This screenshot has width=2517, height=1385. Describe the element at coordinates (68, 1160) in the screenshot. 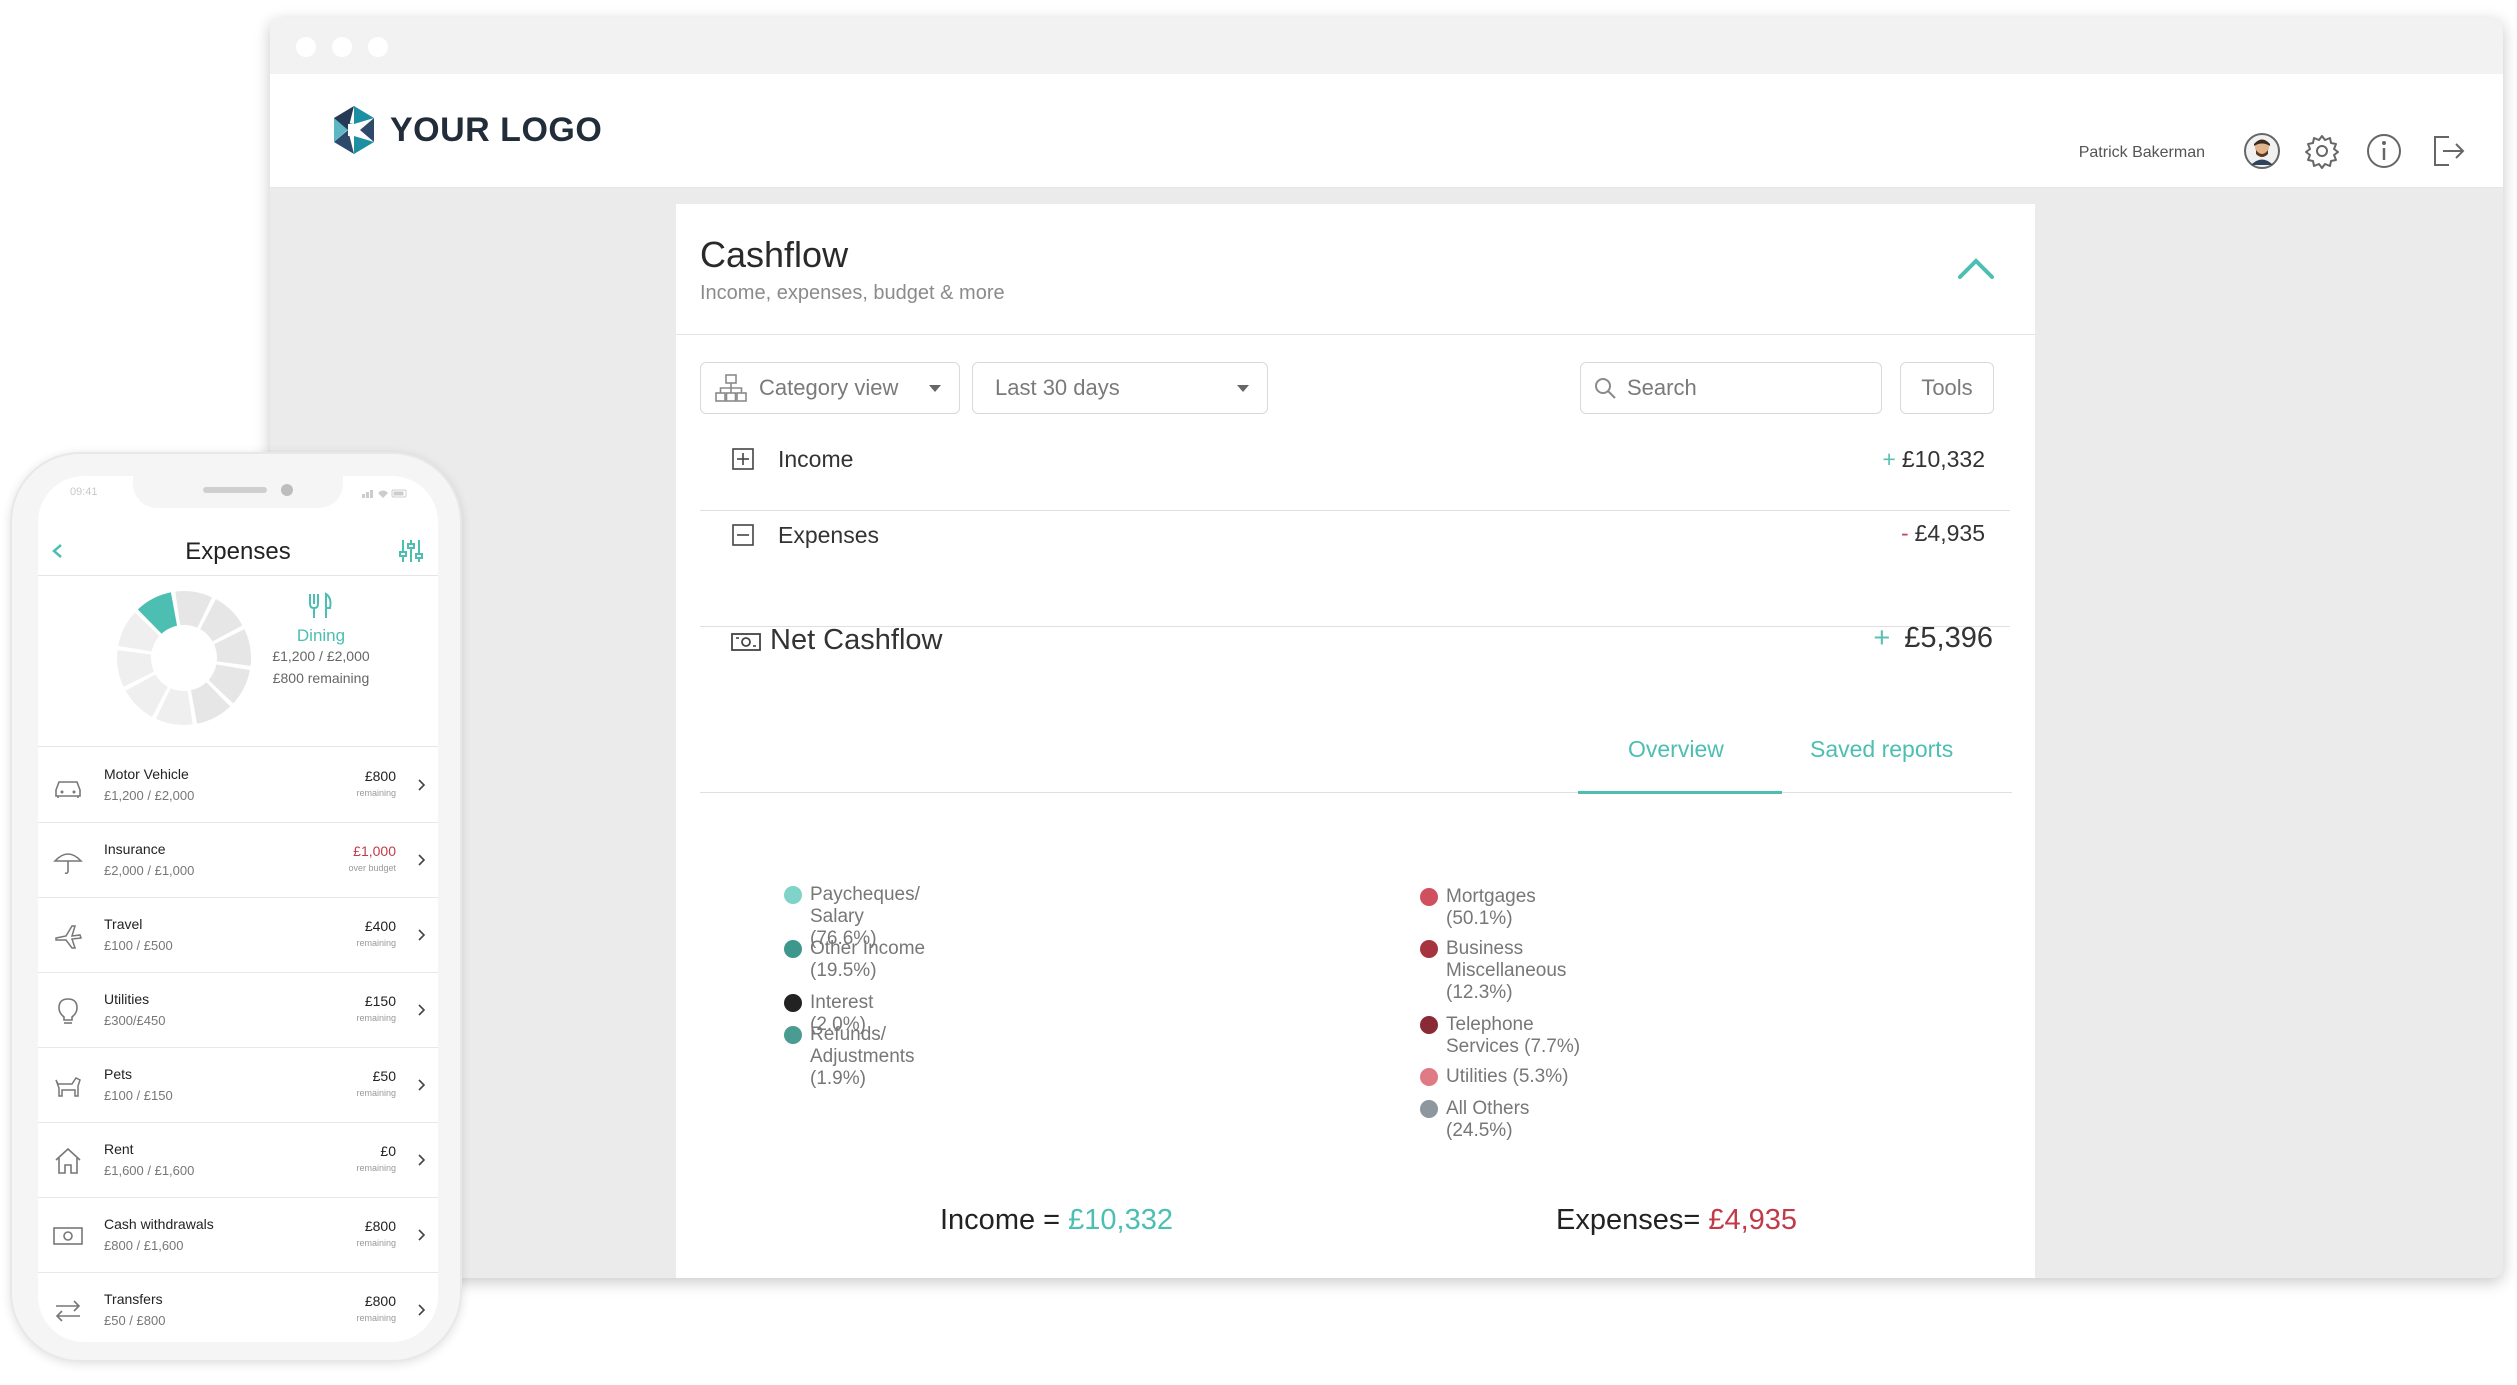

I see `house-icon` at that location.